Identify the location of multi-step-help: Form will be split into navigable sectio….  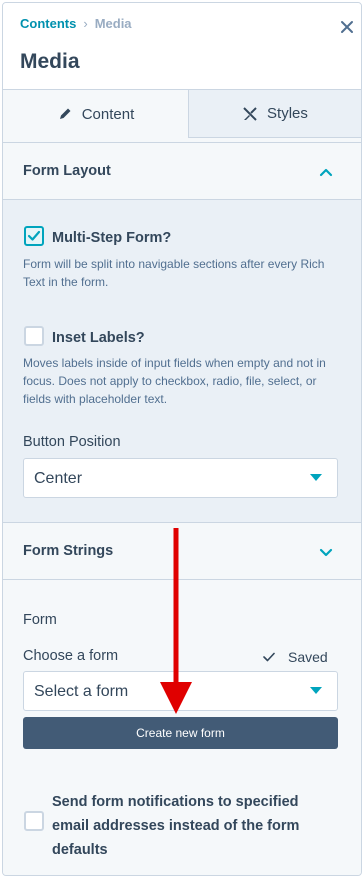
(174, 273).